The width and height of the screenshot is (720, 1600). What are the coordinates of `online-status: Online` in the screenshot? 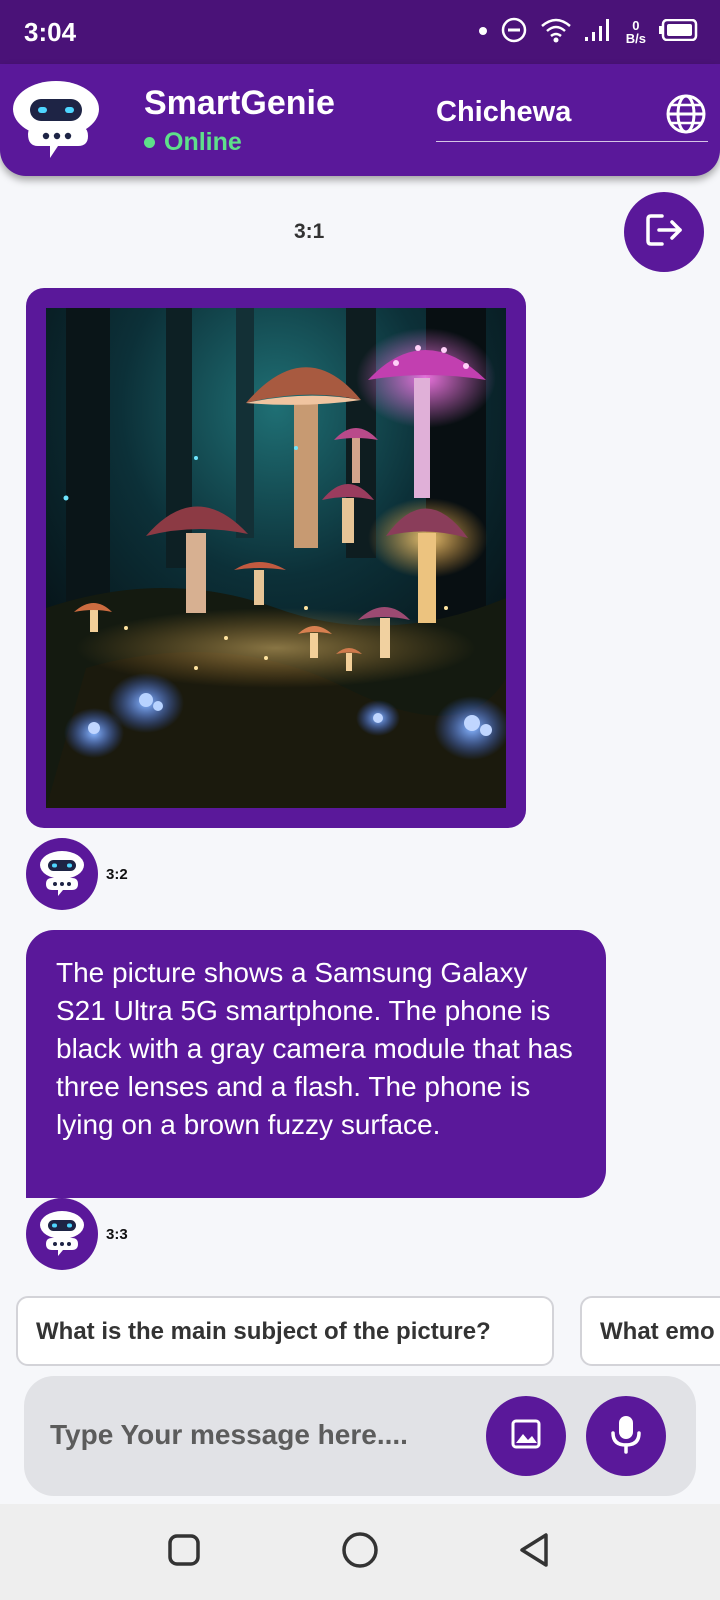 It's located at (193, 142).